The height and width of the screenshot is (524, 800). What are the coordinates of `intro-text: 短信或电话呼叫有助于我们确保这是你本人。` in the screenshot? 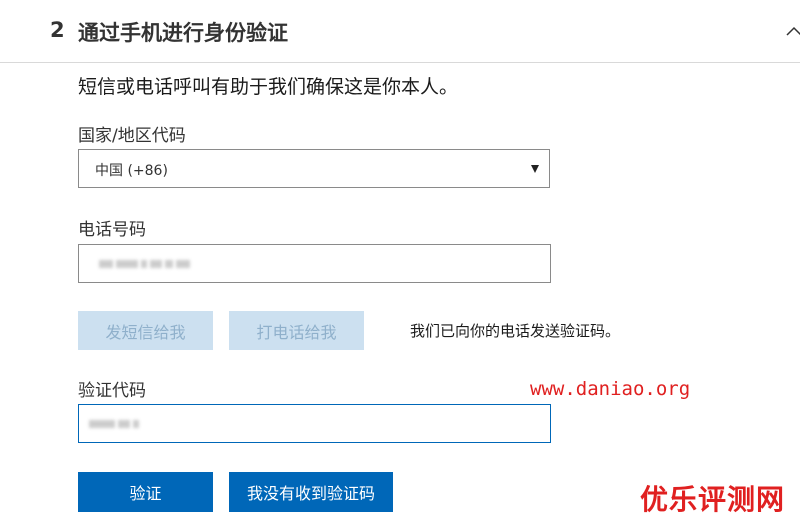 It's located at (268, 87).